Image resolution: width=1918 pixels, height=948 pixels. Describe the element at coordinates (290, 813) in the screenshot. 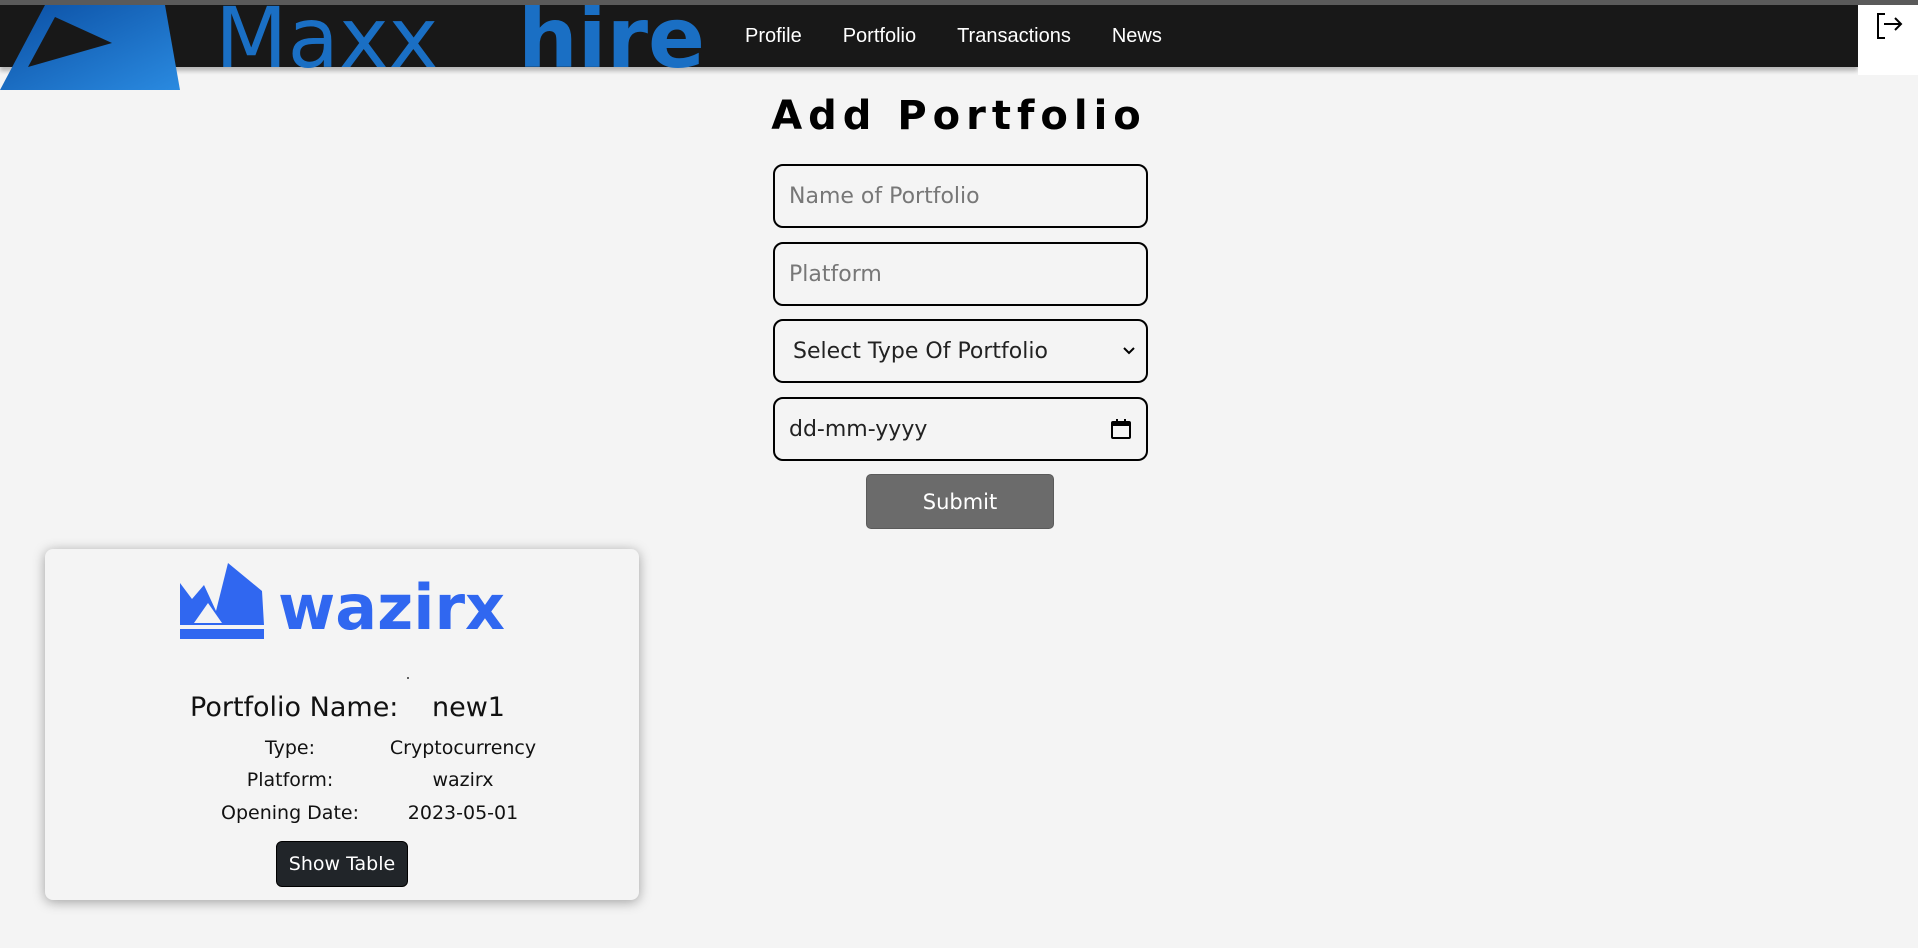

I see `opening-date-label: Opening Date:` at that location.